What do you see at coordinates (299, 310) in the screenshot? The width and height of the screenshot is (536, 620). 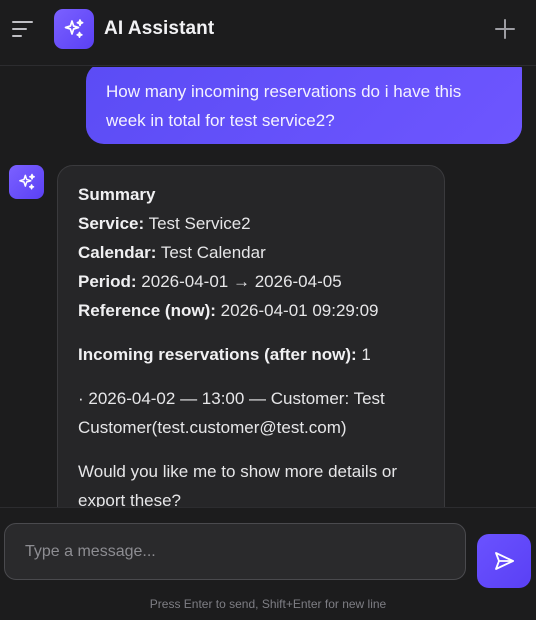 I see `reference-value: 2026-04-01 09:29:09` at bounding box center [299, 310].